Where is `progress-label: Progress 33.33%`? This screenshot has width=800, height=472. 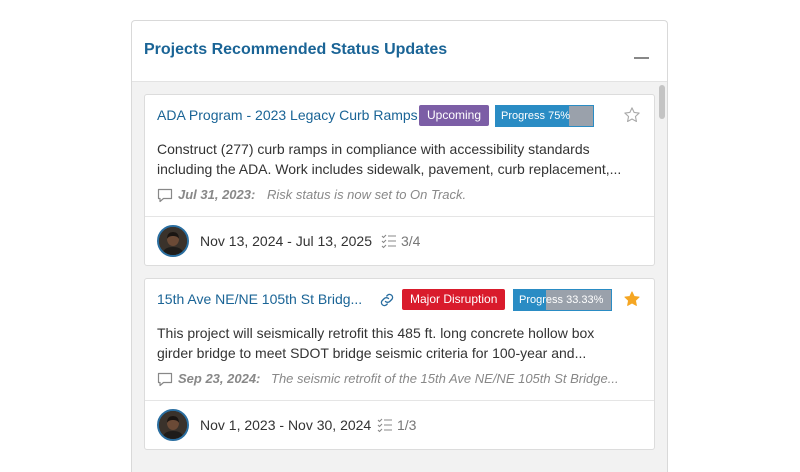 progress-label: Progress 33.33% is located at coordinates (561, 300).